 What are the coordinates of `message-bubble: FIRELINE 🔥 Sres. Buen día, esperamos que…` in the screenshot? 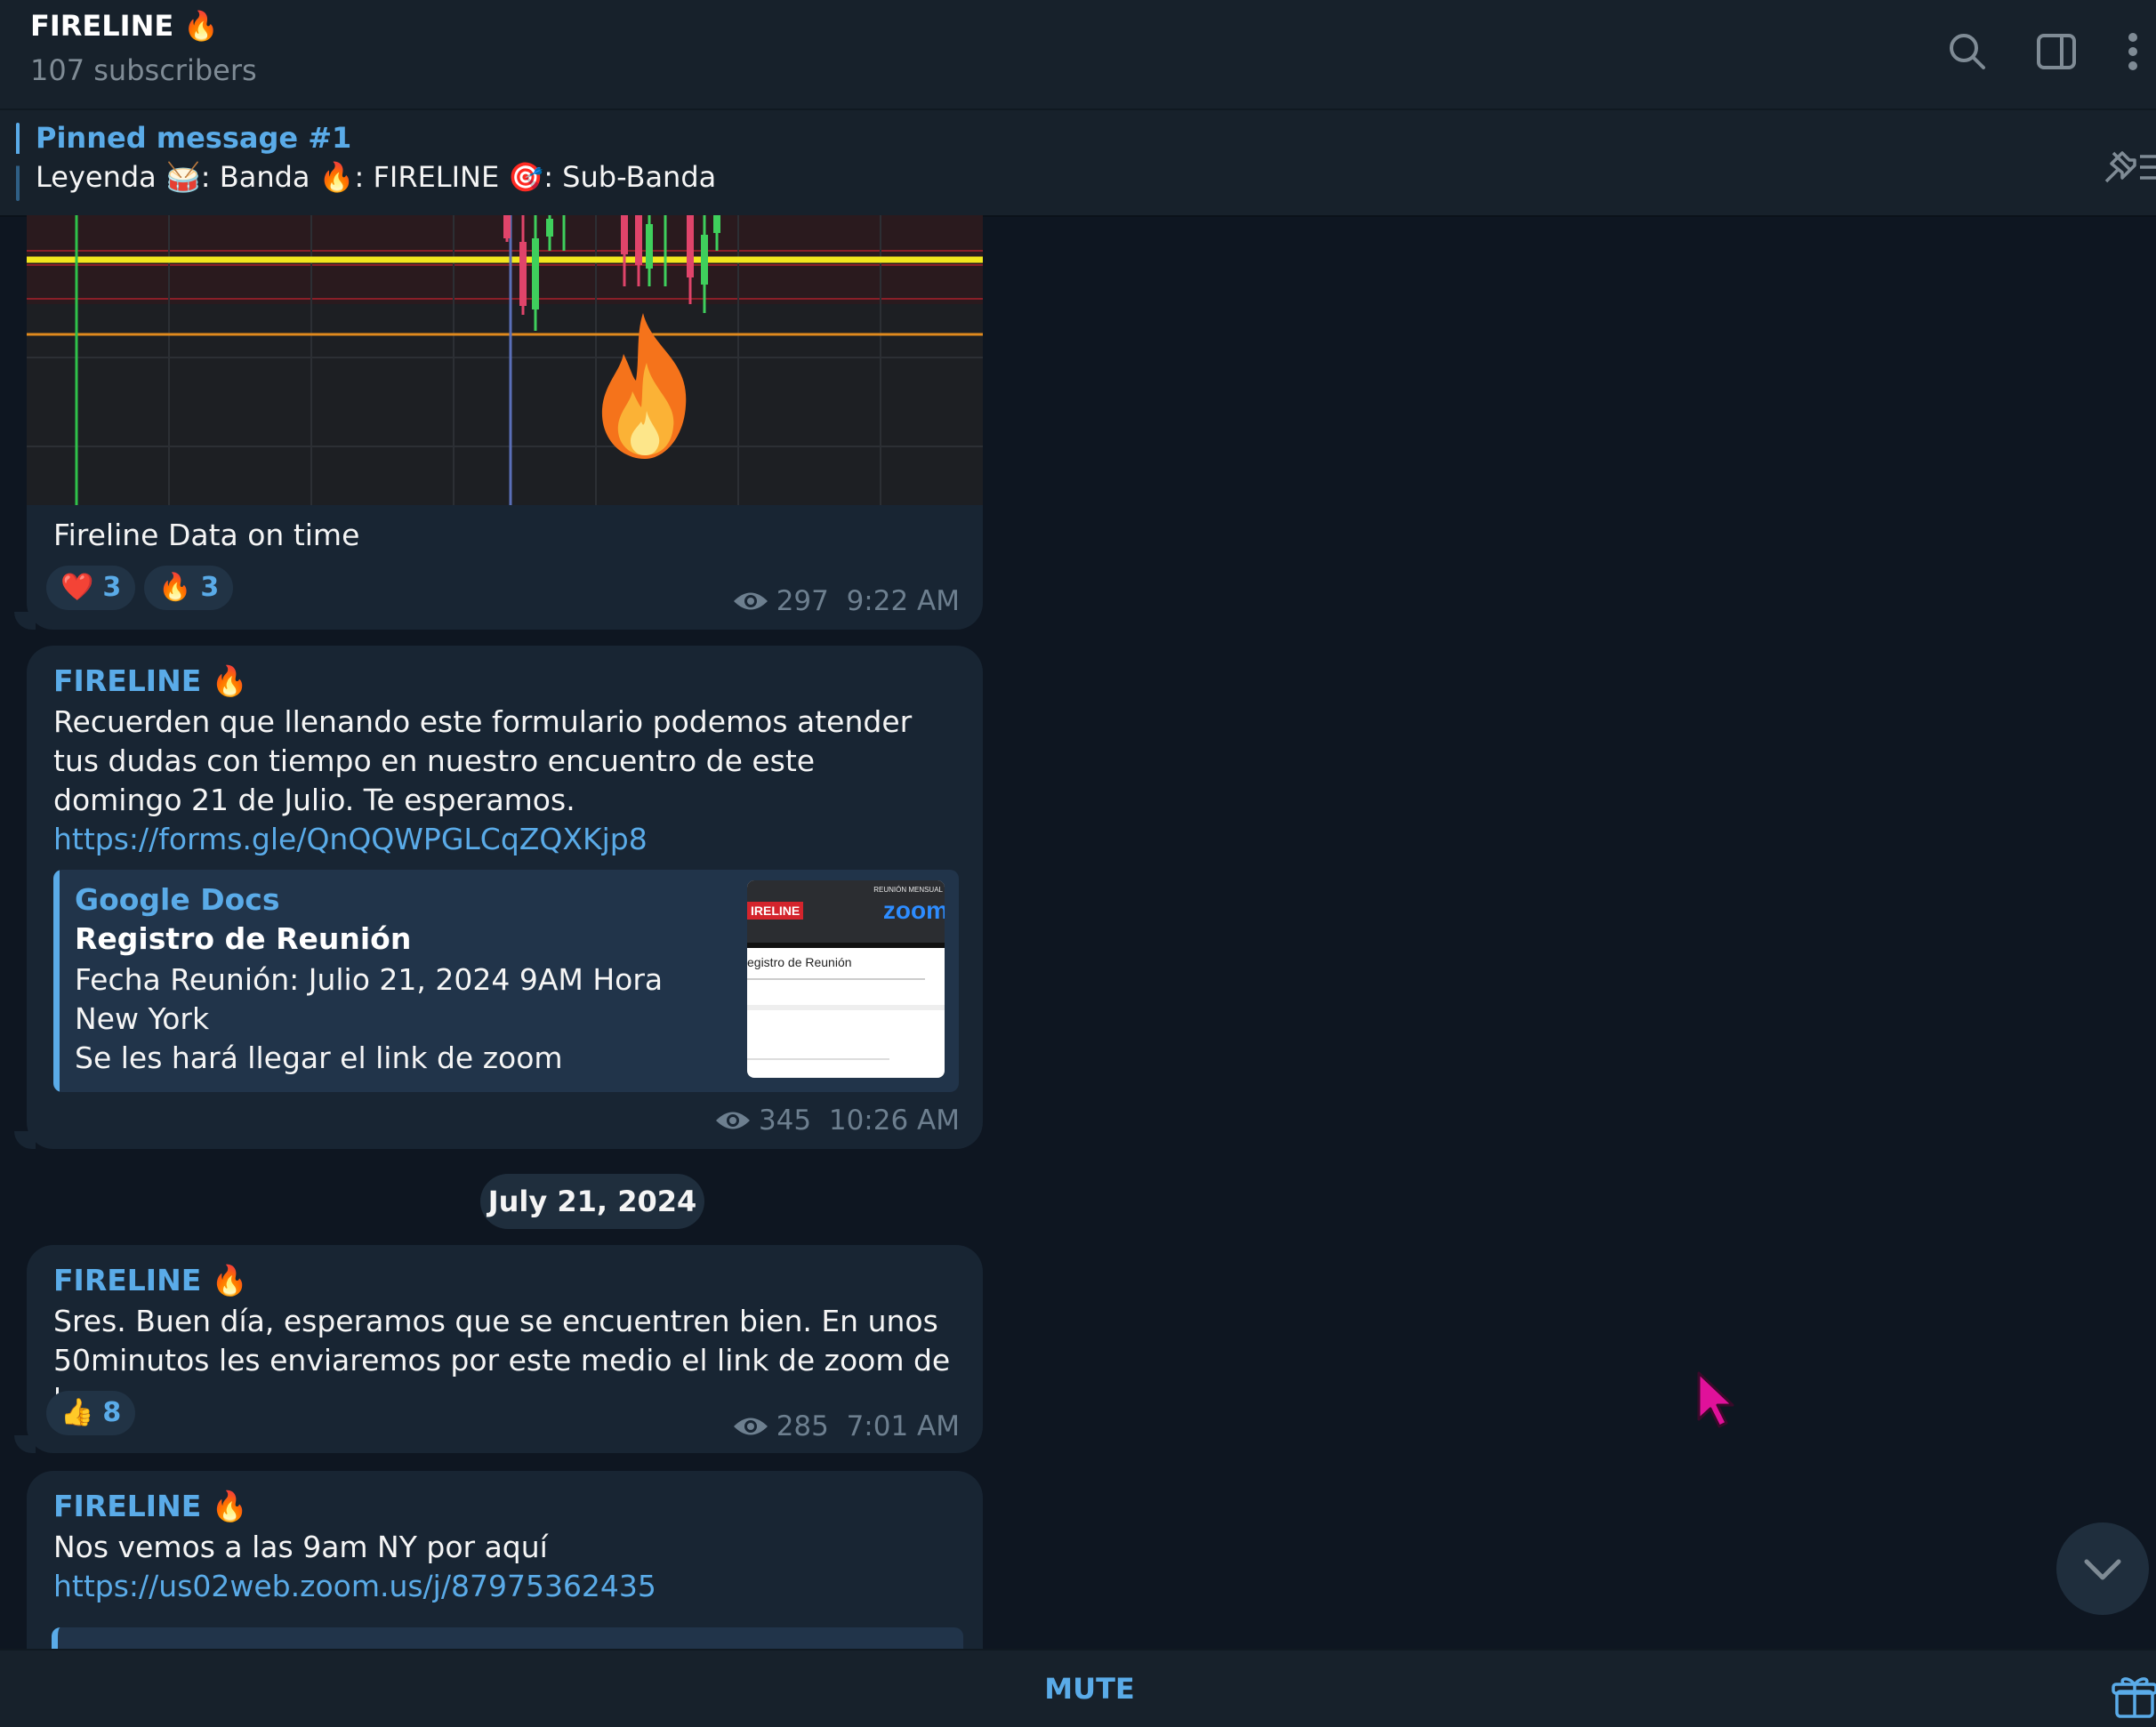 It's located at (498, 1349).